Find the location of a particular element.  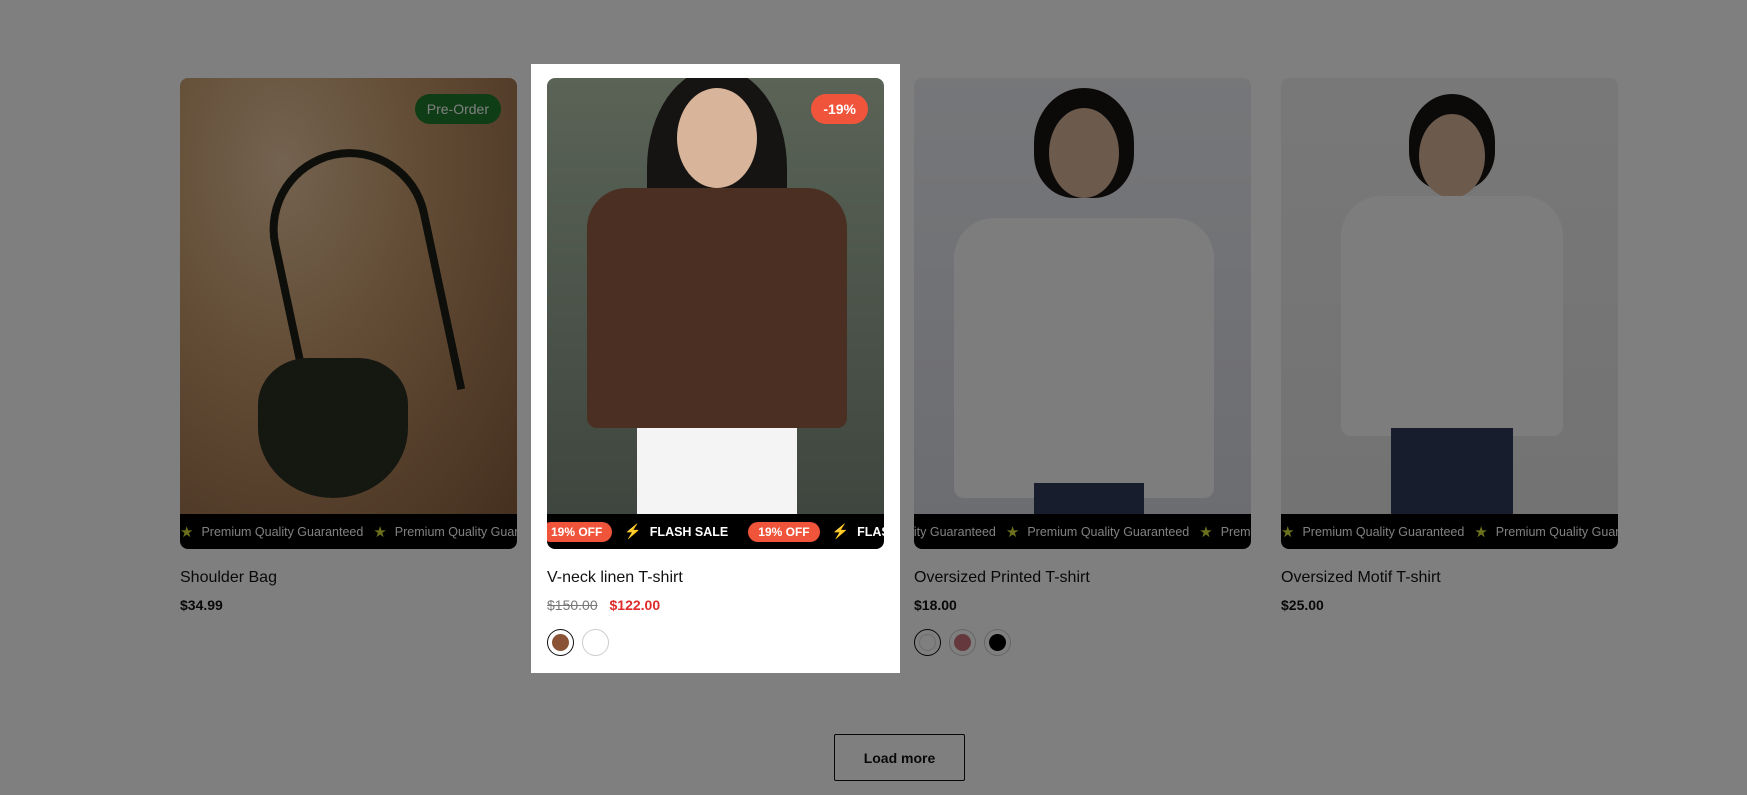

price: $34.99 is located at coordinates (201, 605).